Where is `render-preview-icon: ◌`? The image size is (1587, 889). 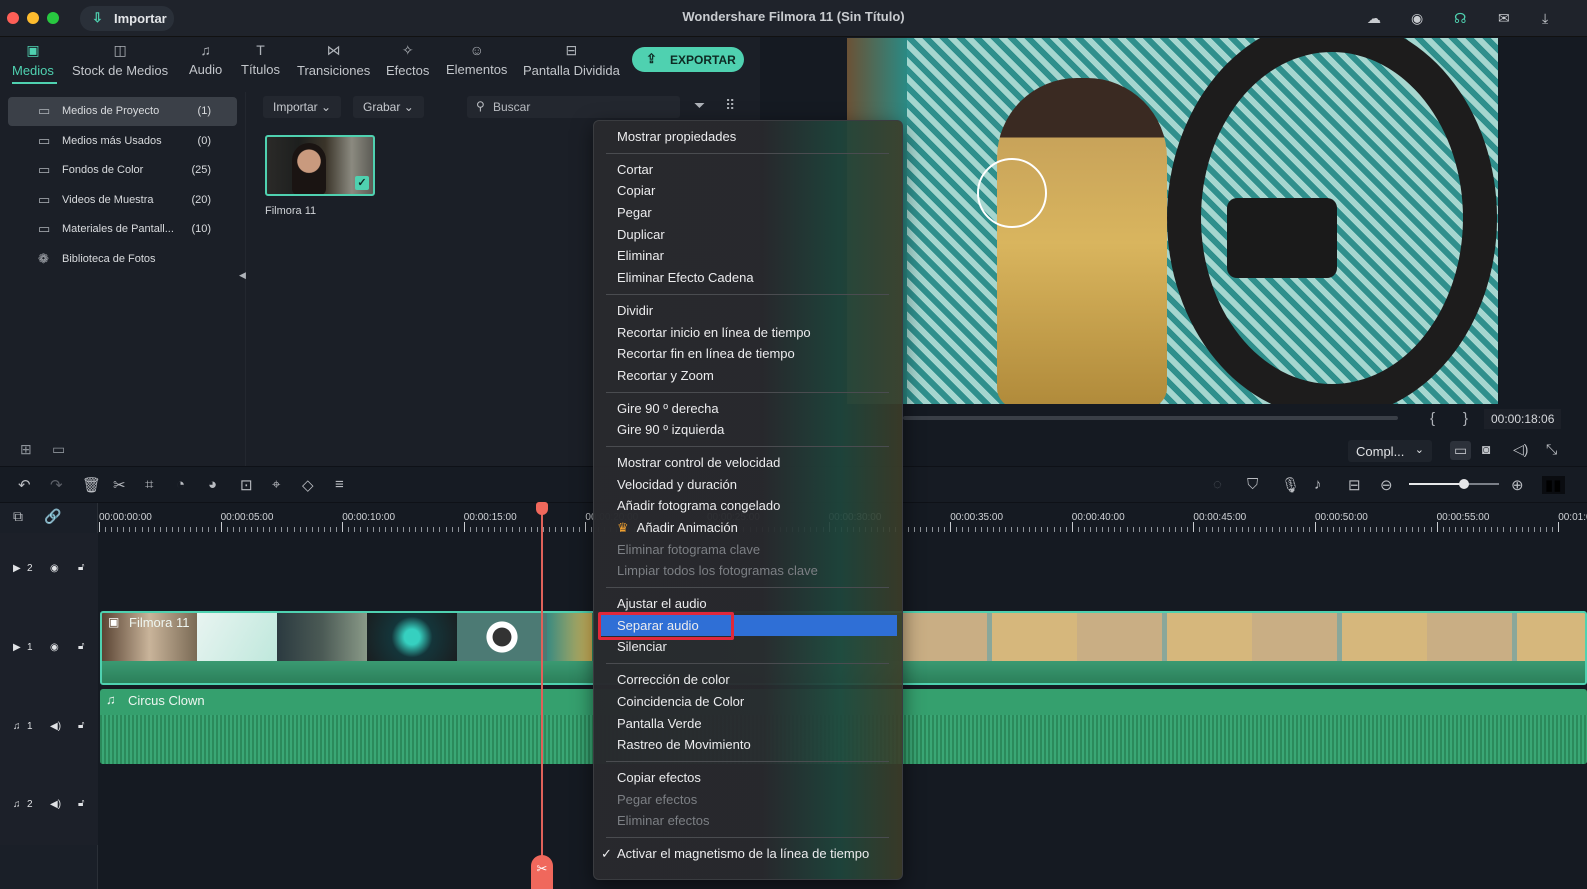
render-preview-icon: ◌ is located at coordinates (1217, 484).